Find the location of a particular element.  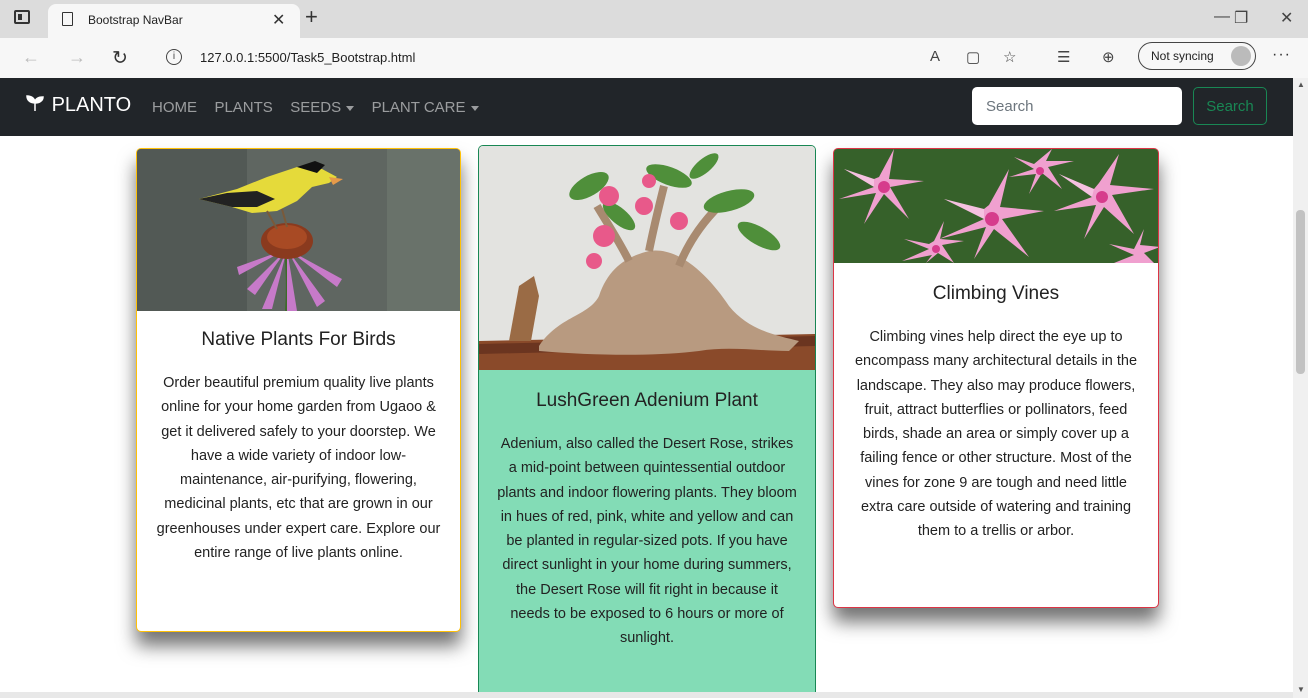

scrollbar-thumb is located at coordinates (1300, 292).